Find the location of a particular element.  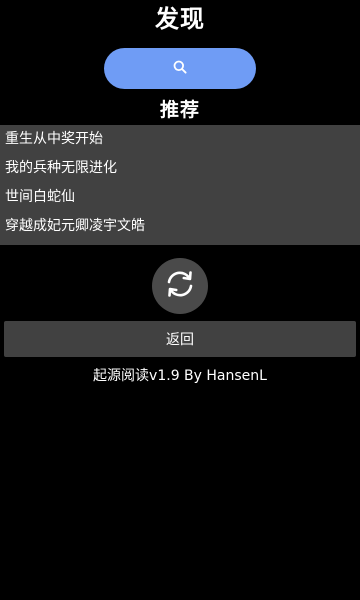

recommend-title: 推荐 is located at coordinates (179, 110).